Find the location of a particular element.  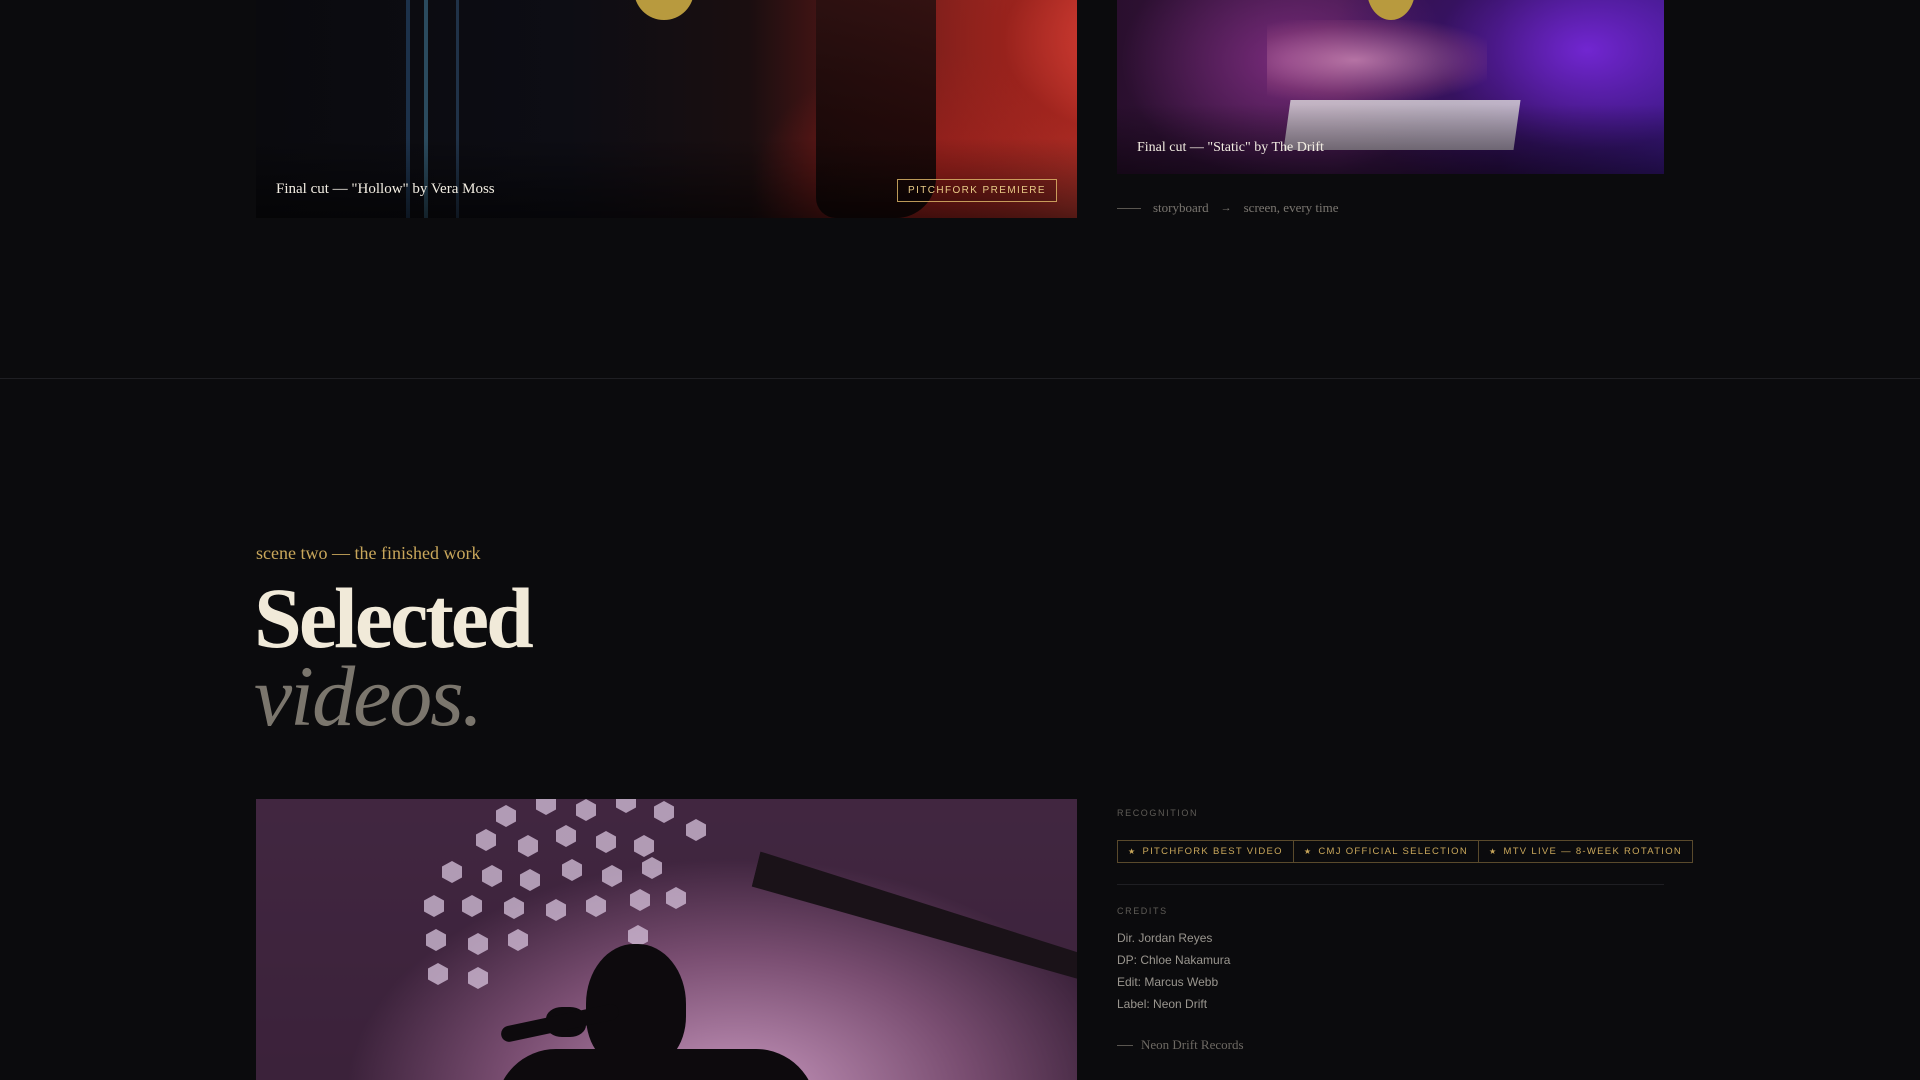

credit-item: Edit: Marcus Webb is located at coordinates (1168, 982).